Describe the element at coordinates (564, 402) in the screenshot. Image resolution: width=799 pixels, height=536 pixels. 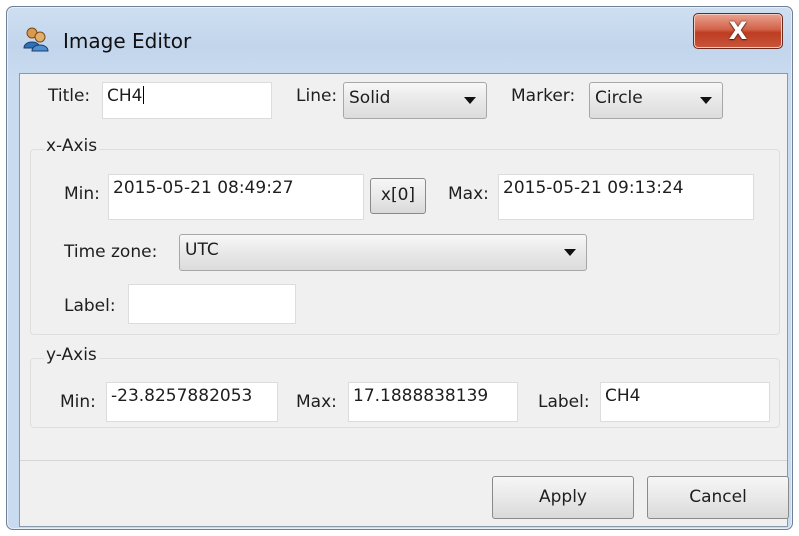
I see `y-label-label: Label:` at that location.